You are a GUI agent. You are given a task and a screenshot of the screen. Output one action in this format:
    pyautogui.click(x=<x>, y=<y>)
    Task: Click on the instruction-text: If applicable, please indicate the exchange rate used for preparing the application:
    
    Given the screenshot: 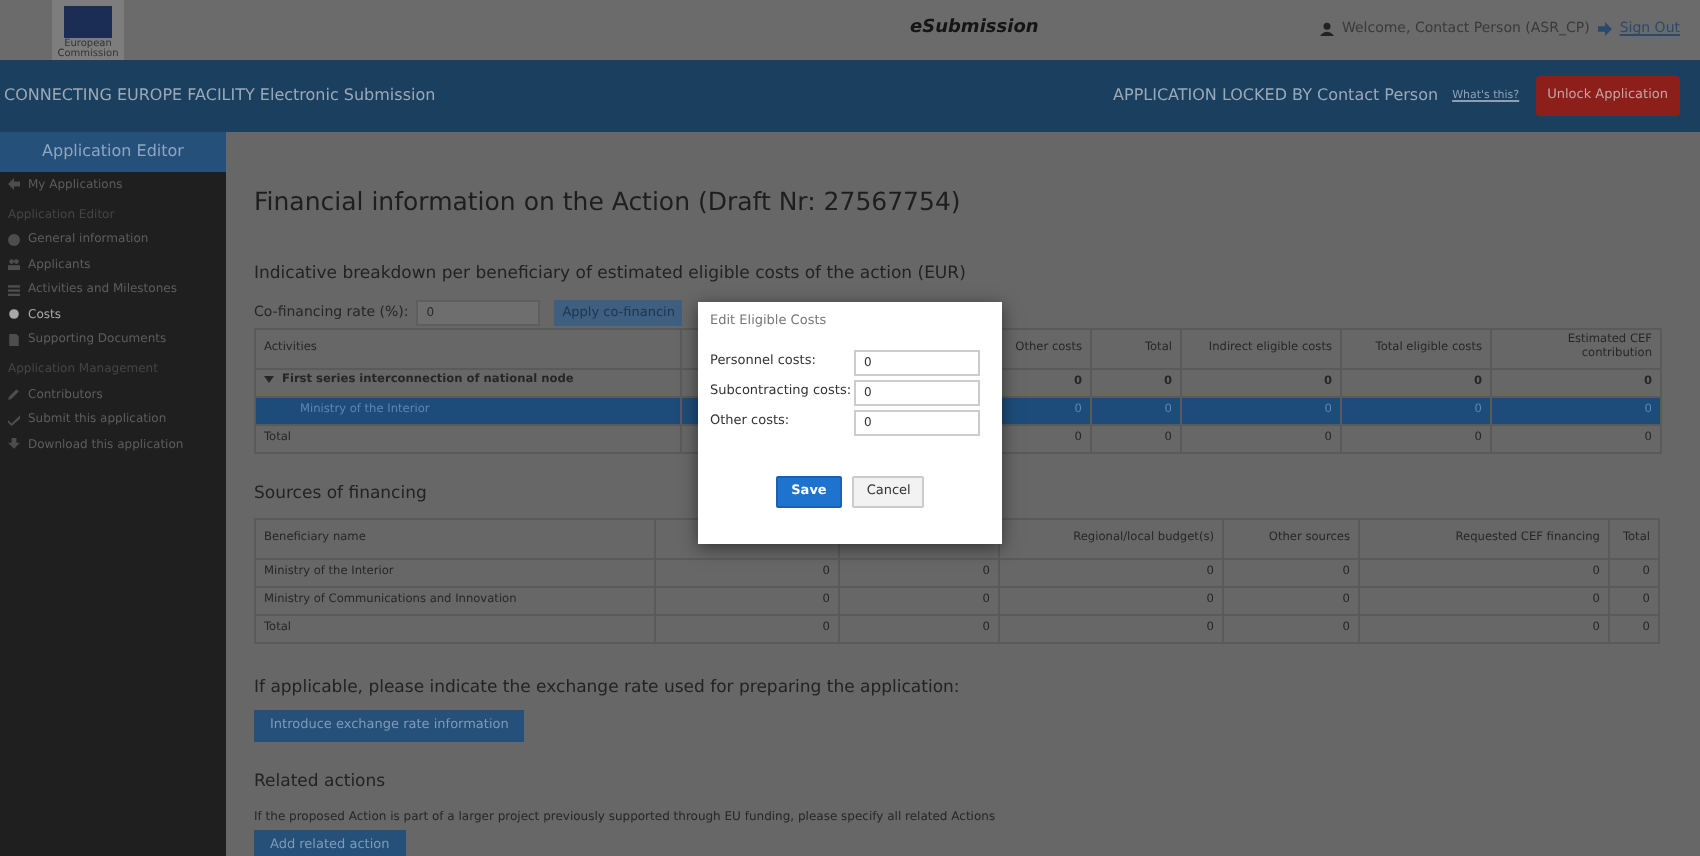 What is the action you would take?
    pyautogui.click(x=607, y=689)
    